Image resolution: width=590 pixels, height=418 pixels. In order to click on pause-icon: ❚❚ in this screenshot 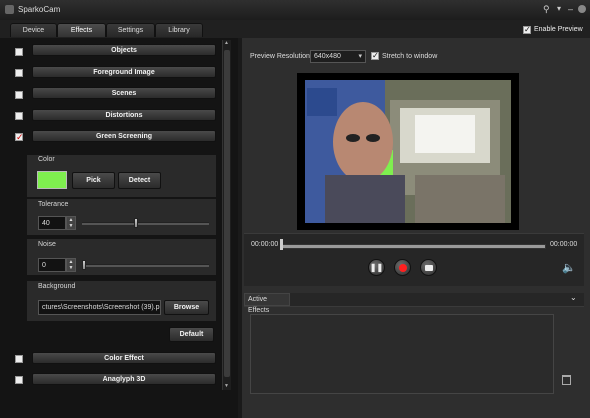, I will do `click(376, 267)`.